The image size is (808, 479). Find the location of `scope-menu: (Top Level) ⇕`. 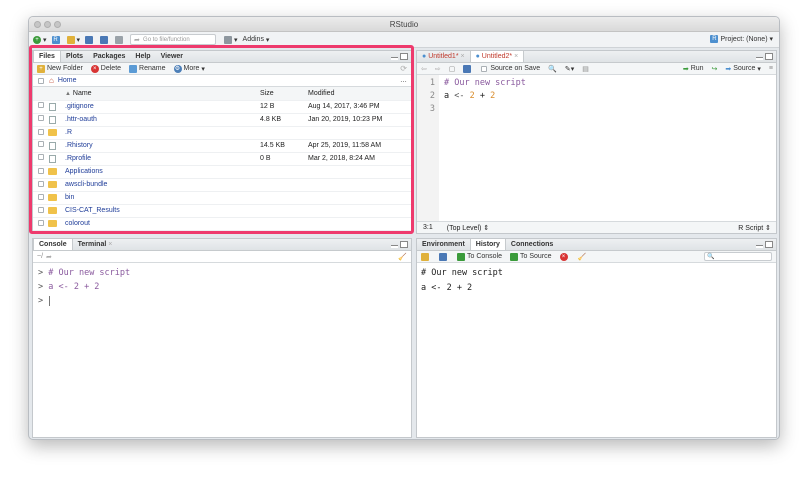

scope-menu: (Top Level) ⇕ is located at coordinates (468, 228).